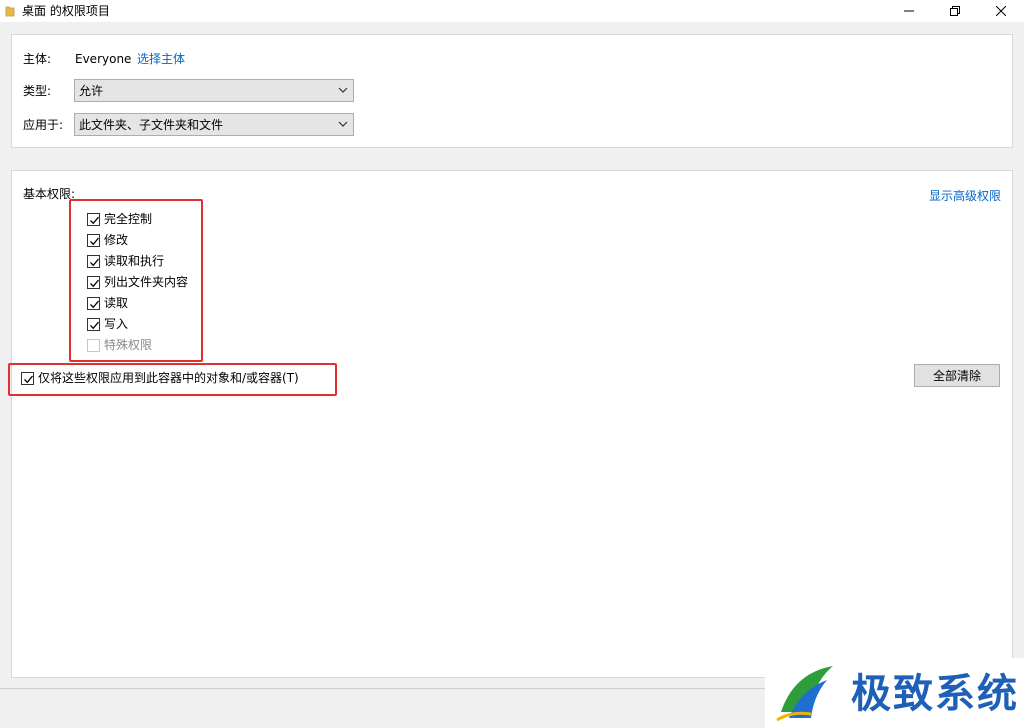  I want to click on folder-icon, so click(10, 11).